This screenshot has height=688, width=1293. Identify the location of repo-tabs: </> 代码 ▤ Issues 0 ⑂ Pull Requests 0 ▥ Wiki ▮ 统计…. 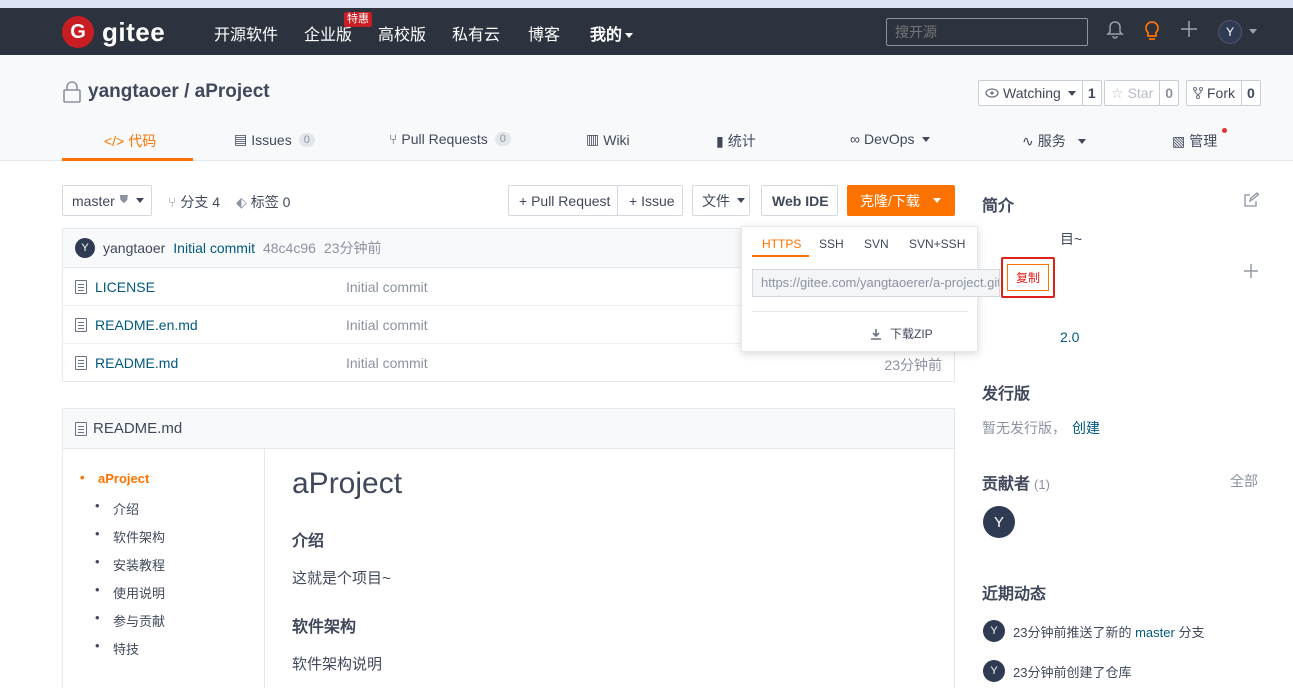
(662, 141).